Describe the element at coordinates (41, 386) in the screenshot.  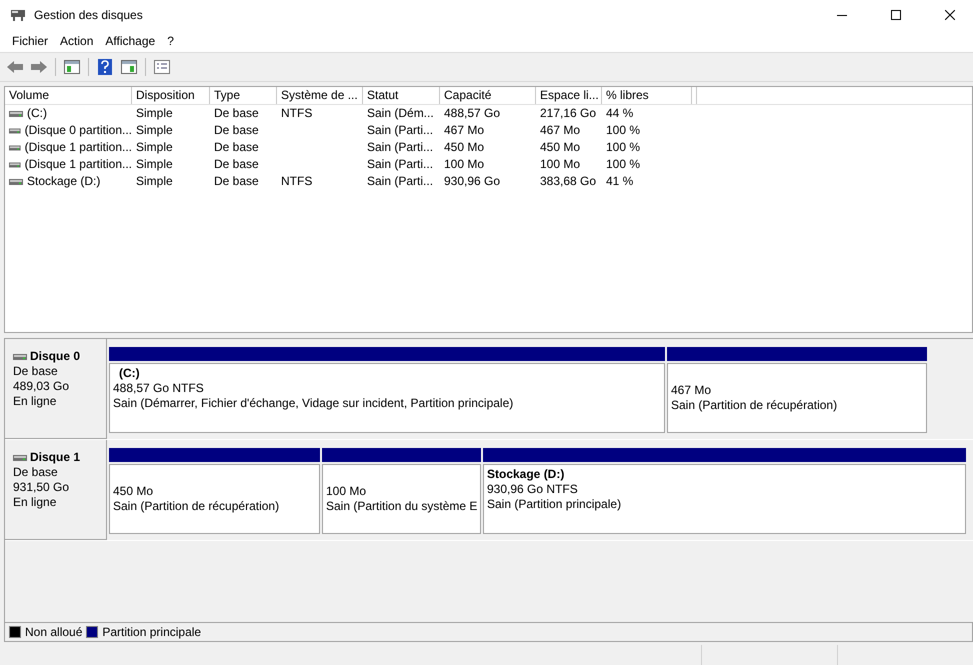
I see `disk-size: 489,03 Go` at that location.